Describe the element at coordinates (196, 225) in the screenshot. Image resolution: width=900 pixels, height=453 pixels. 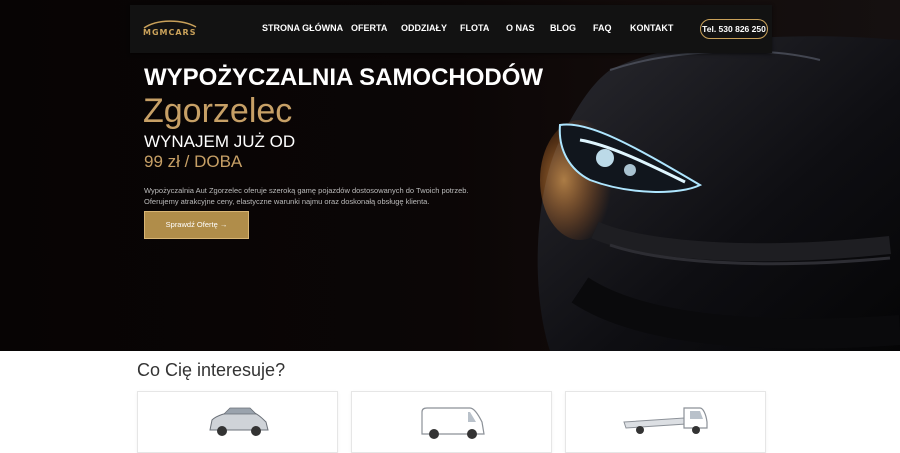
I see `check-offer-button: Sprawdź Ofertę →` at that location.